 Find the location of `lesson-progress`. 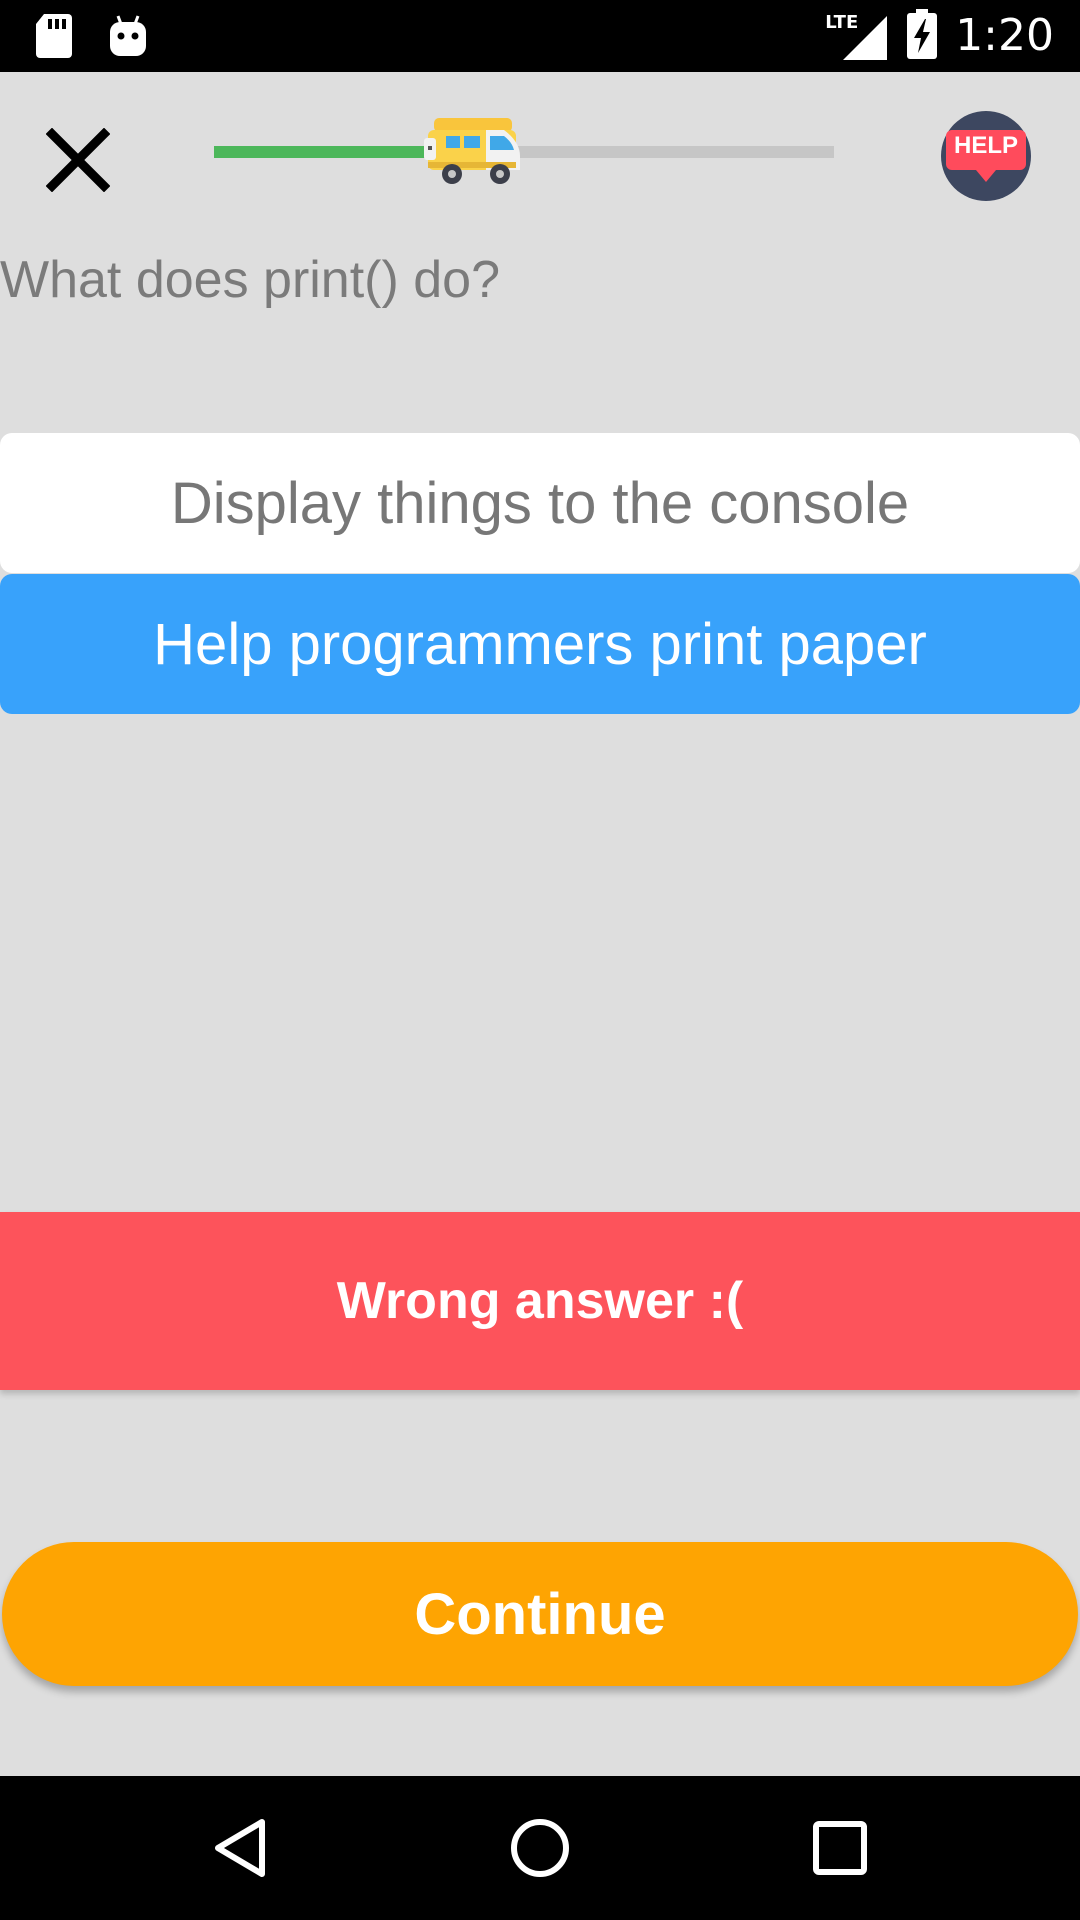

lesson-progress is located at coordinates (524, 152).